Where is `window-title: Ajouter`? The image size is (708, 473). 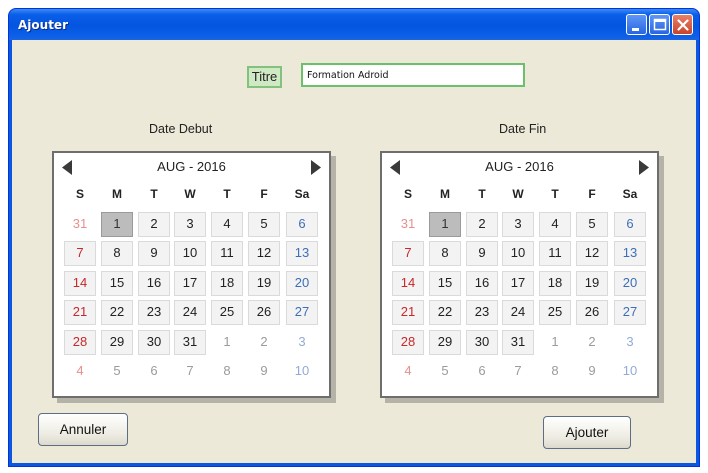 window-title: Ajouter is located at coordinates (43, 25).